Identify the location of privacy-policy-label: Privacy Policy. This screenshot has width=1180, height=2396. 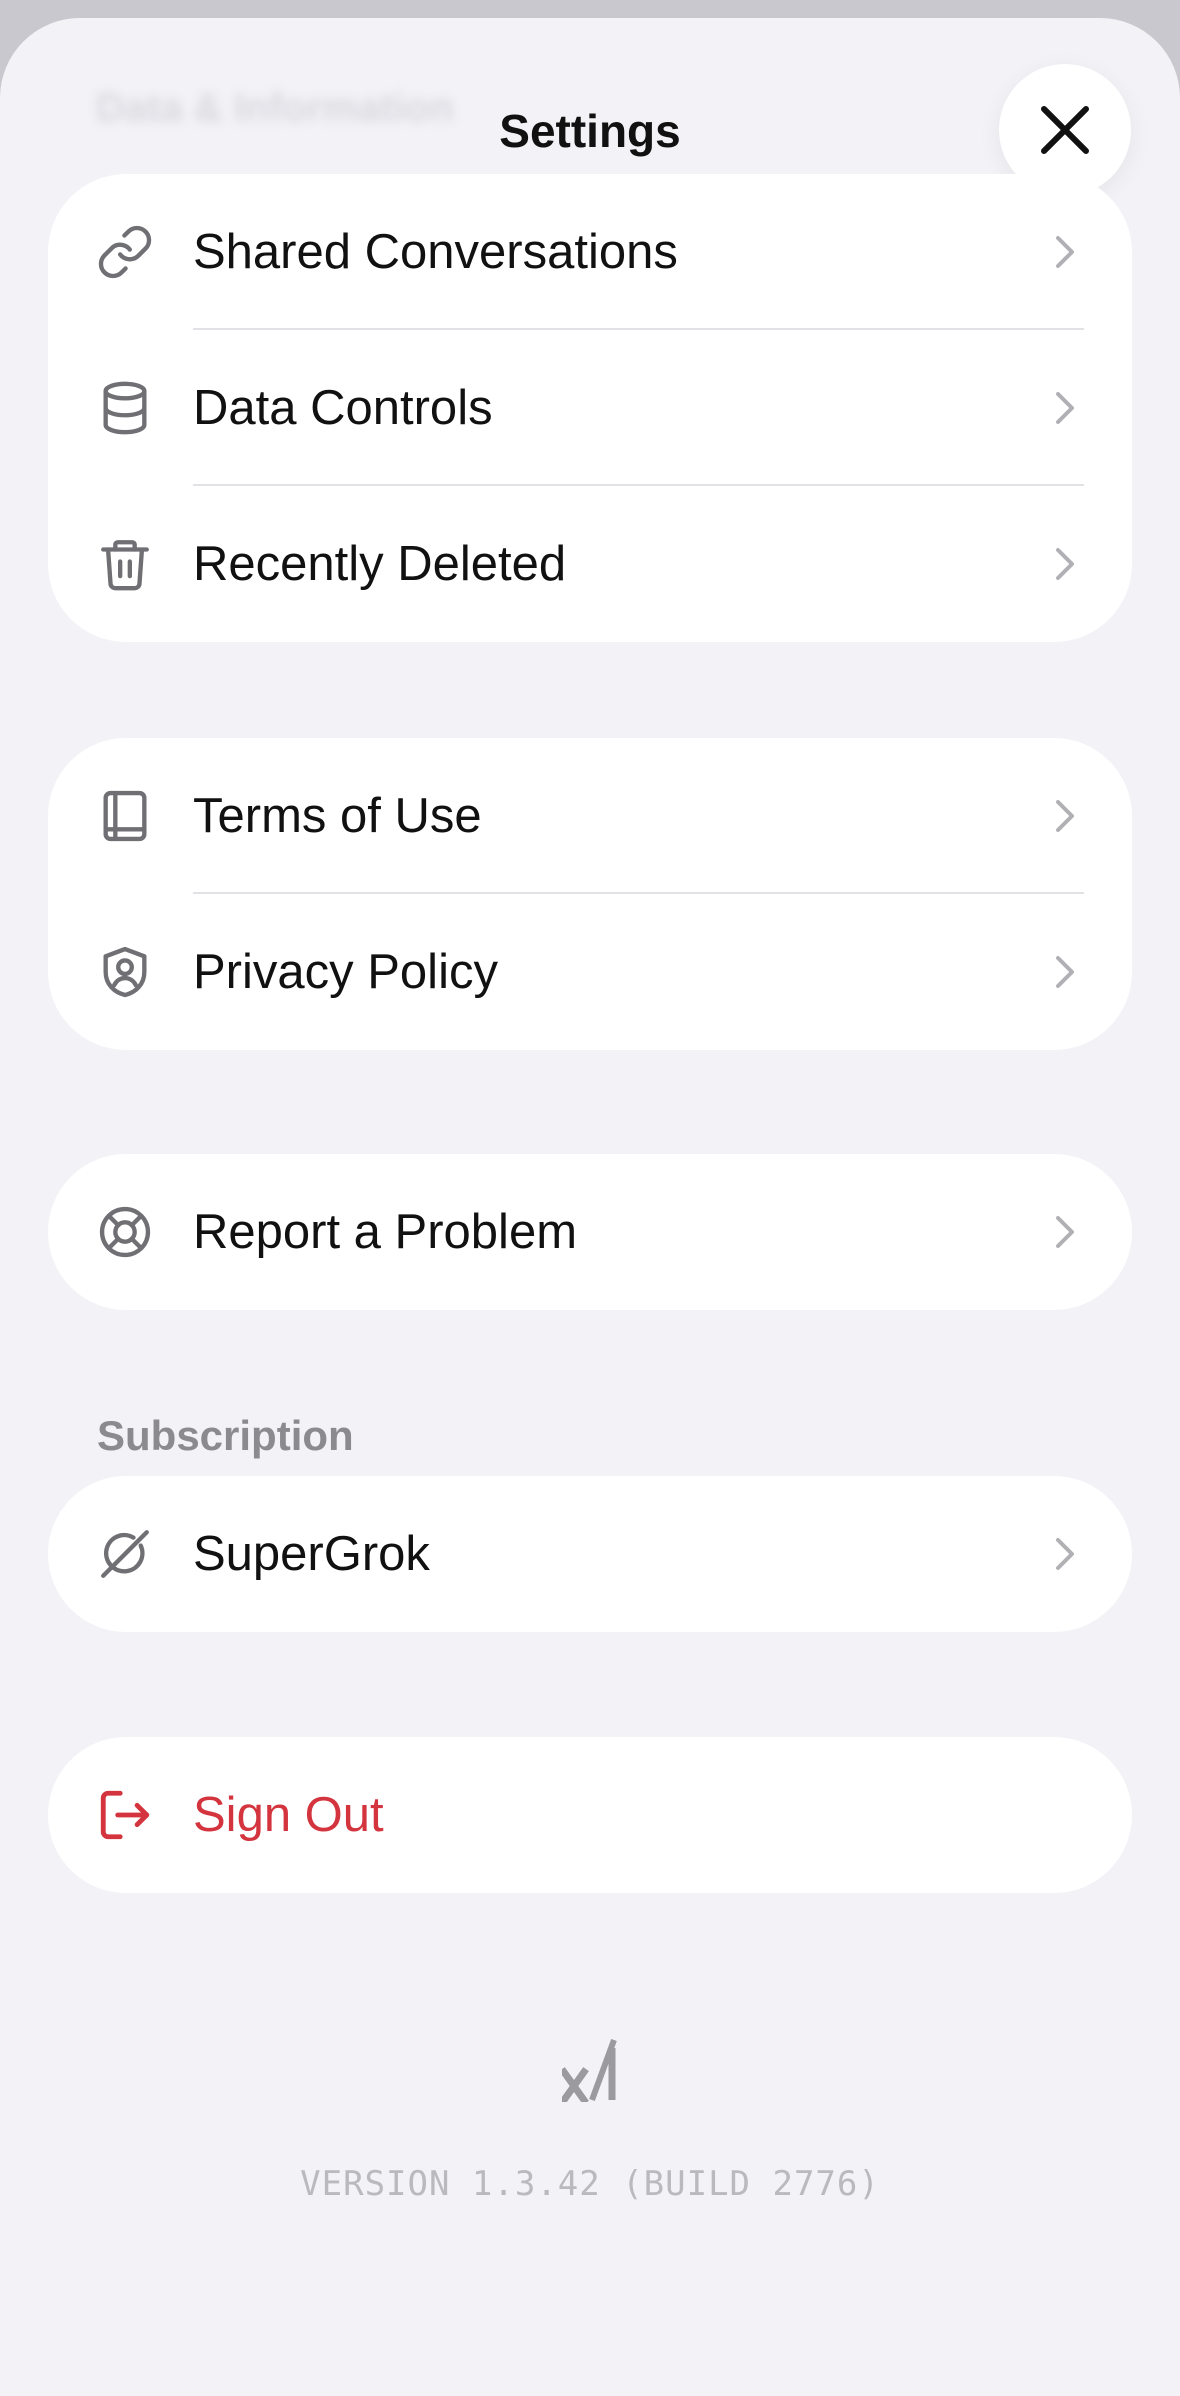
(345, 972).